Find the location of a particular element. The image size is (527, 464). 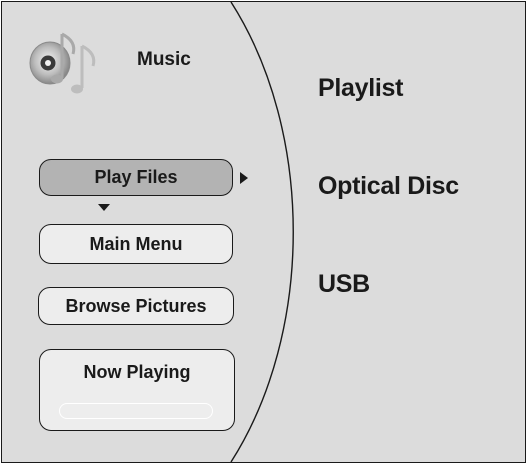

arrow-right-icon is located at coordinates (244, 178).